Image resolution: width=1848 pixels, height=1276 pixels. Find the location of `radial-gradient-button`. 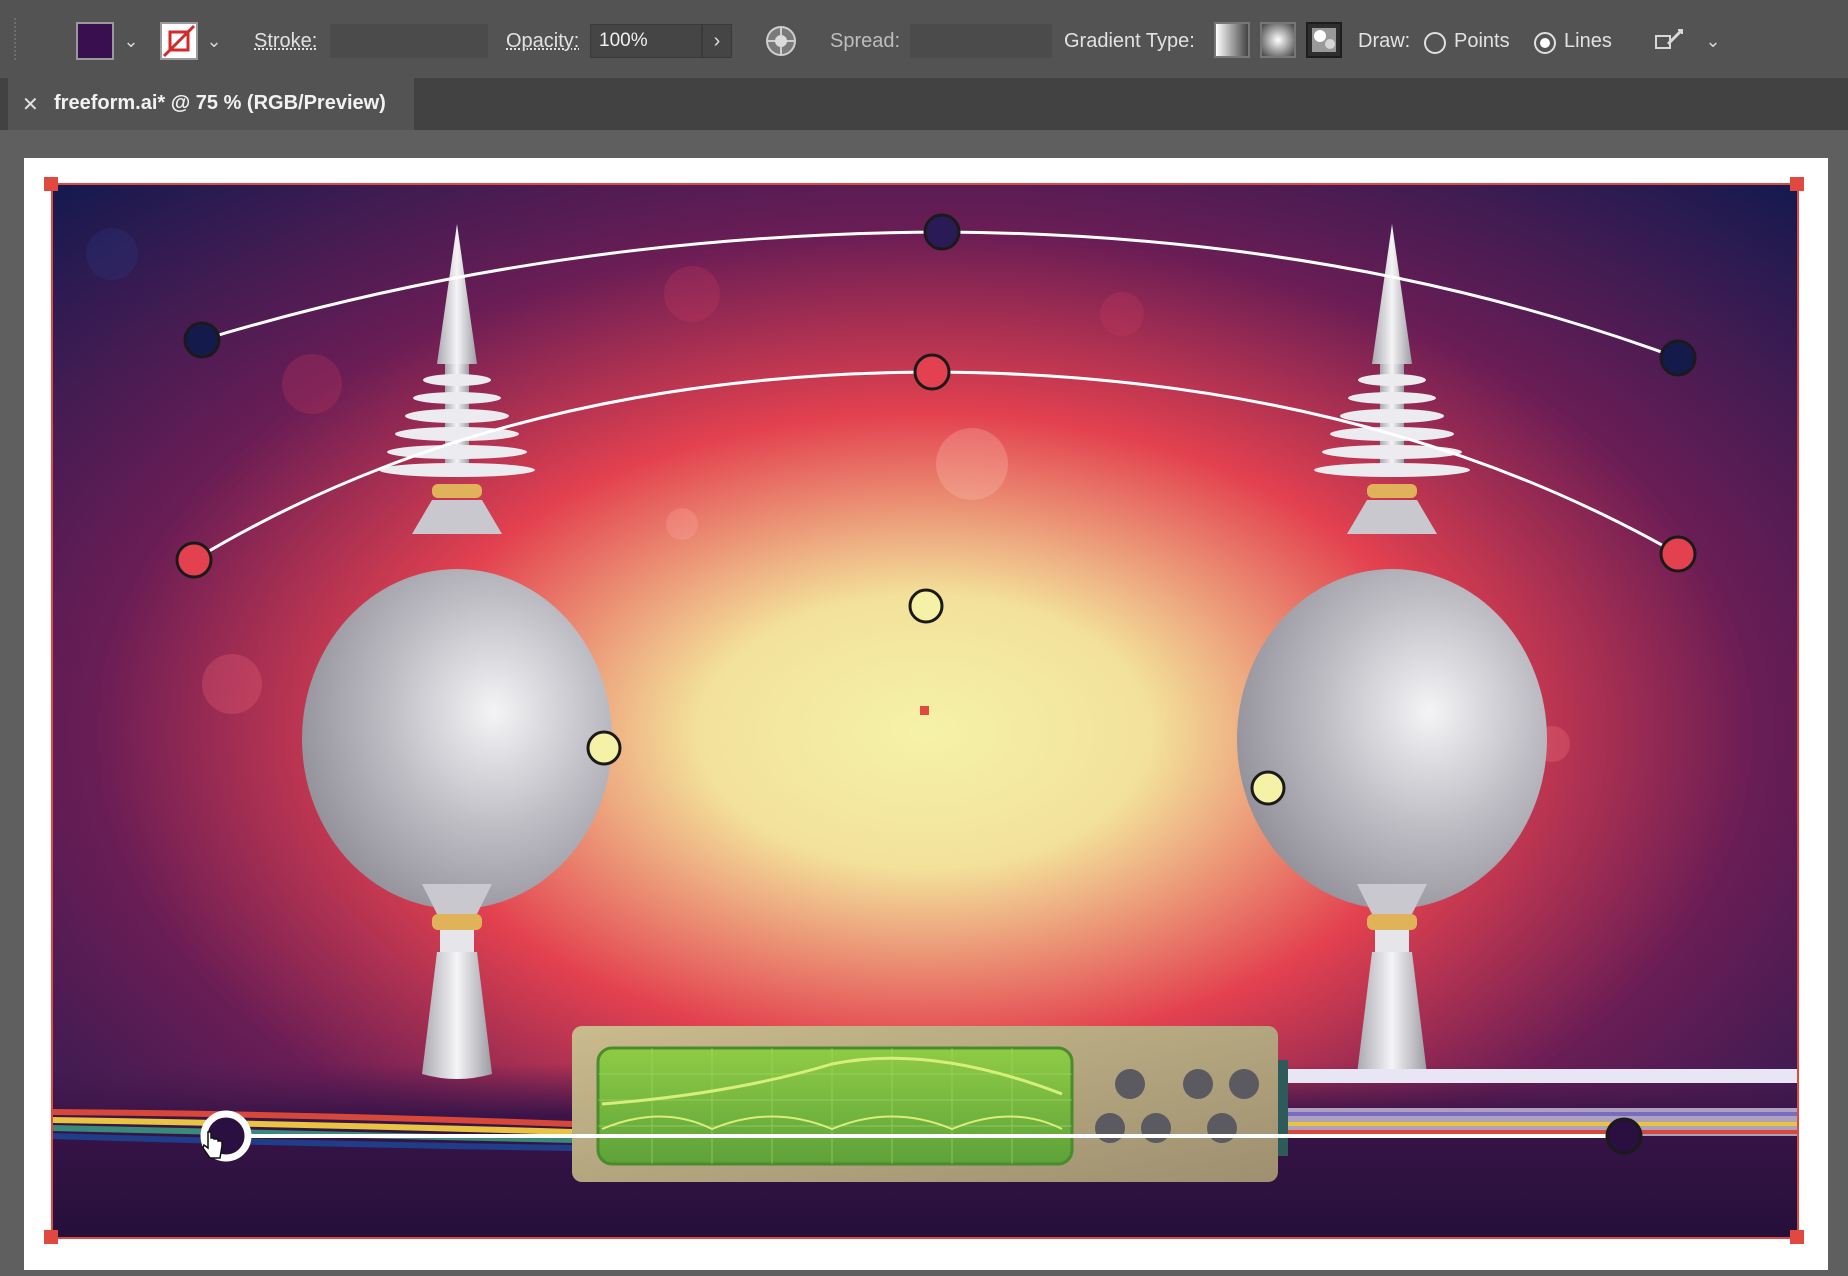

radial-gradient-button is located at coordinates (1278, 40).